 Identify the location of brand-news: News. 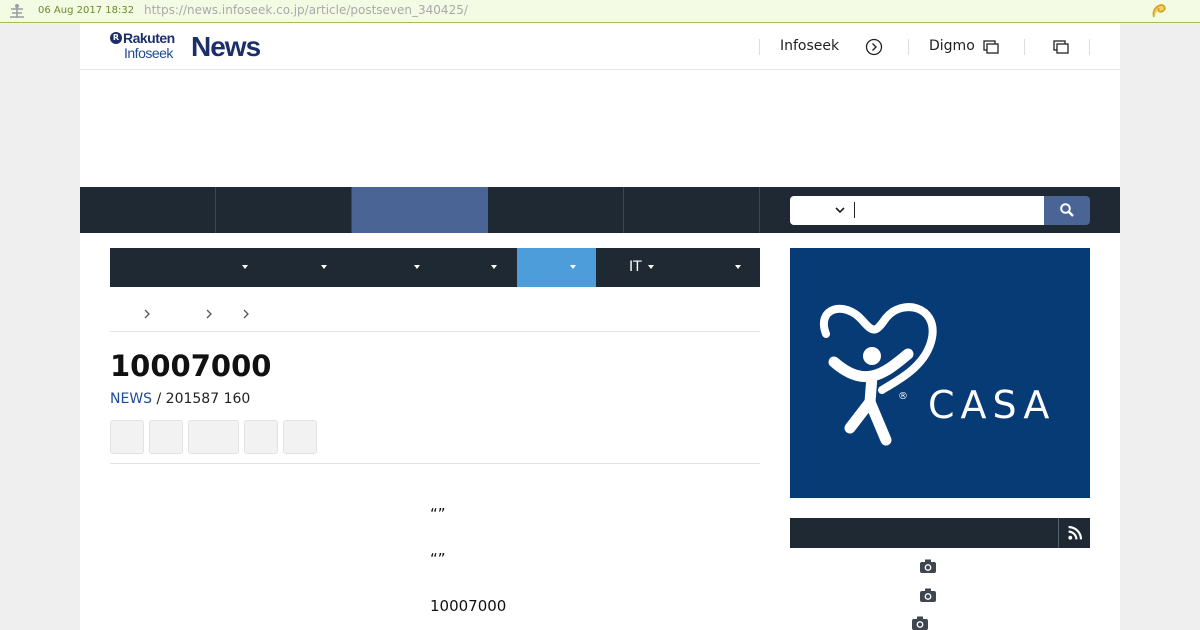
(226, 46).